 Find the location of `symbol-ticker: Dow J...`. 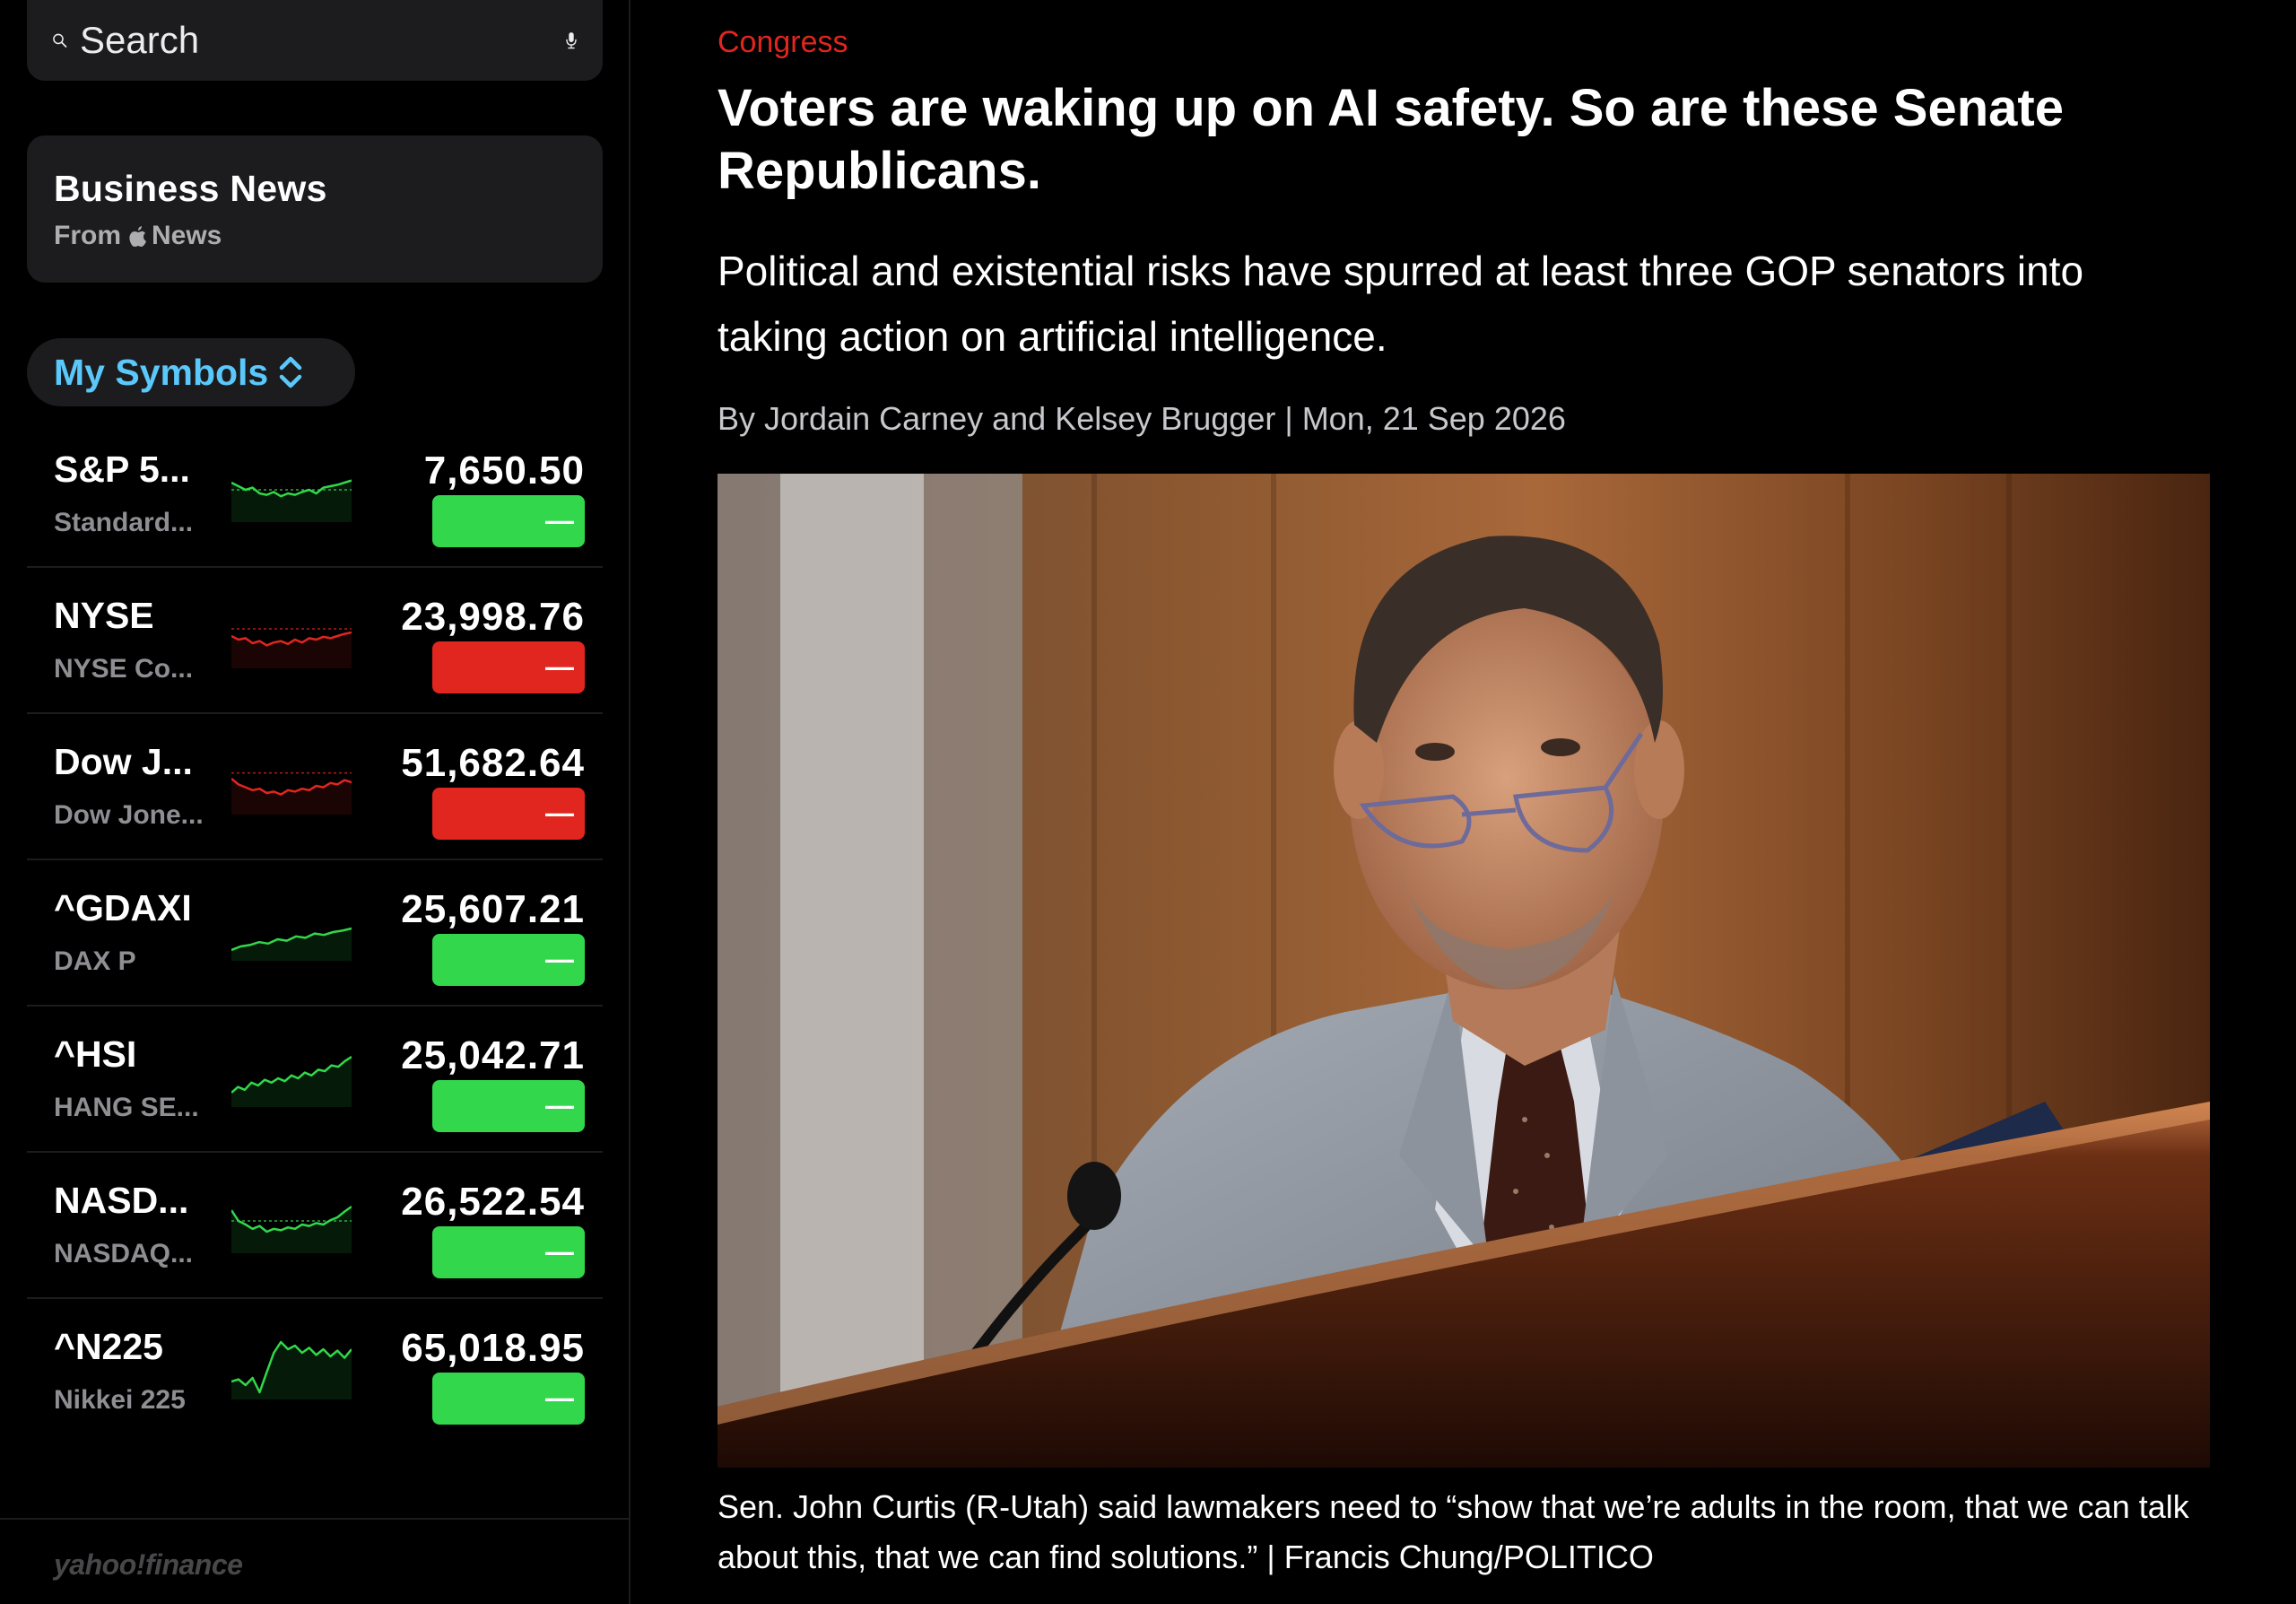

symbol-ticker: Dow J... is located at coordinates (123, 761).